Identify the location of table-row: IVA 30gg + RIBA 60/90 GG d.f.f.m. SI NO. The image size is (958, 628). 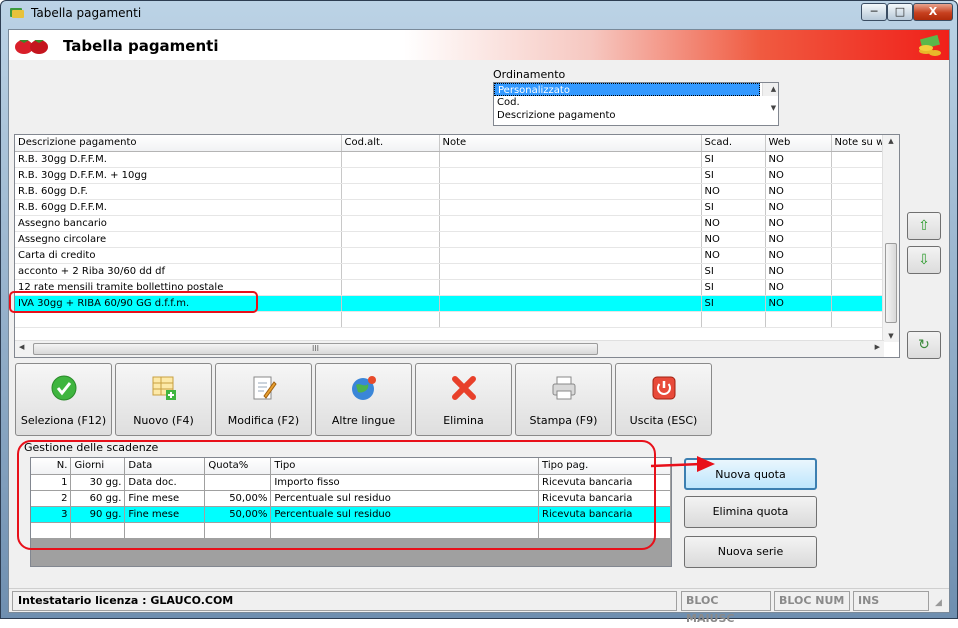
(452, 303).